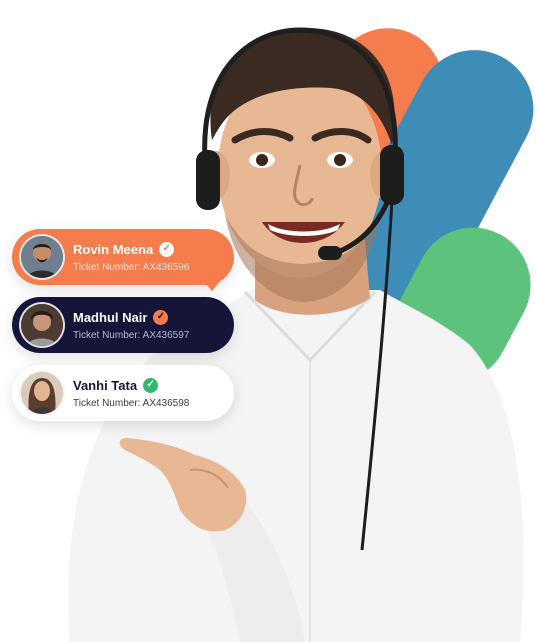  I want to click on ticket-card-madhul-nair: Madhul Nair ✓ Ticket Number: AX436597, so click(123, 325).